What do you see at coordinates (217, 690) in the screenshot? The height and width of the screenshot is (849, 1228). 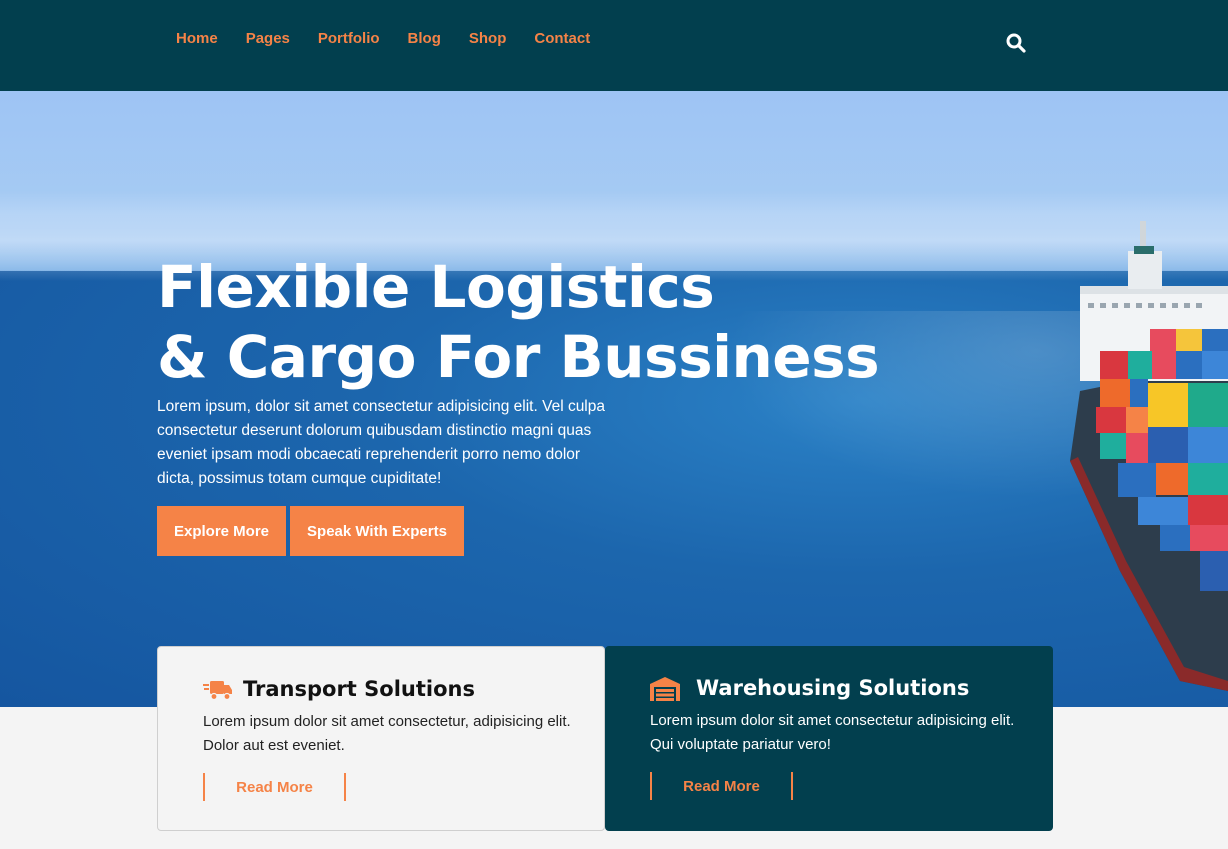 I see `truck-icon` at bounding box center [217, 690].